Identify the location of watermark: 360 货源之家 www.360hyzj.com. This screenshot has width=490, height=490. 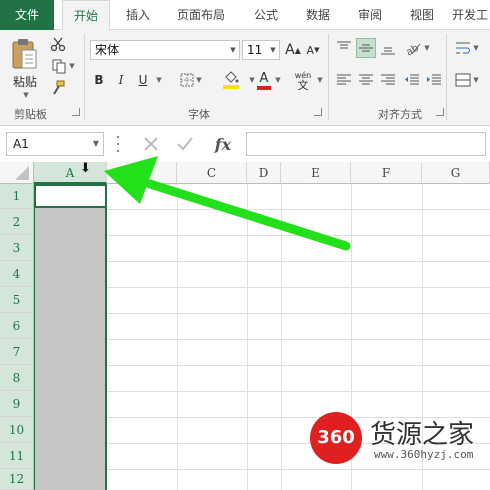
(400, 441).